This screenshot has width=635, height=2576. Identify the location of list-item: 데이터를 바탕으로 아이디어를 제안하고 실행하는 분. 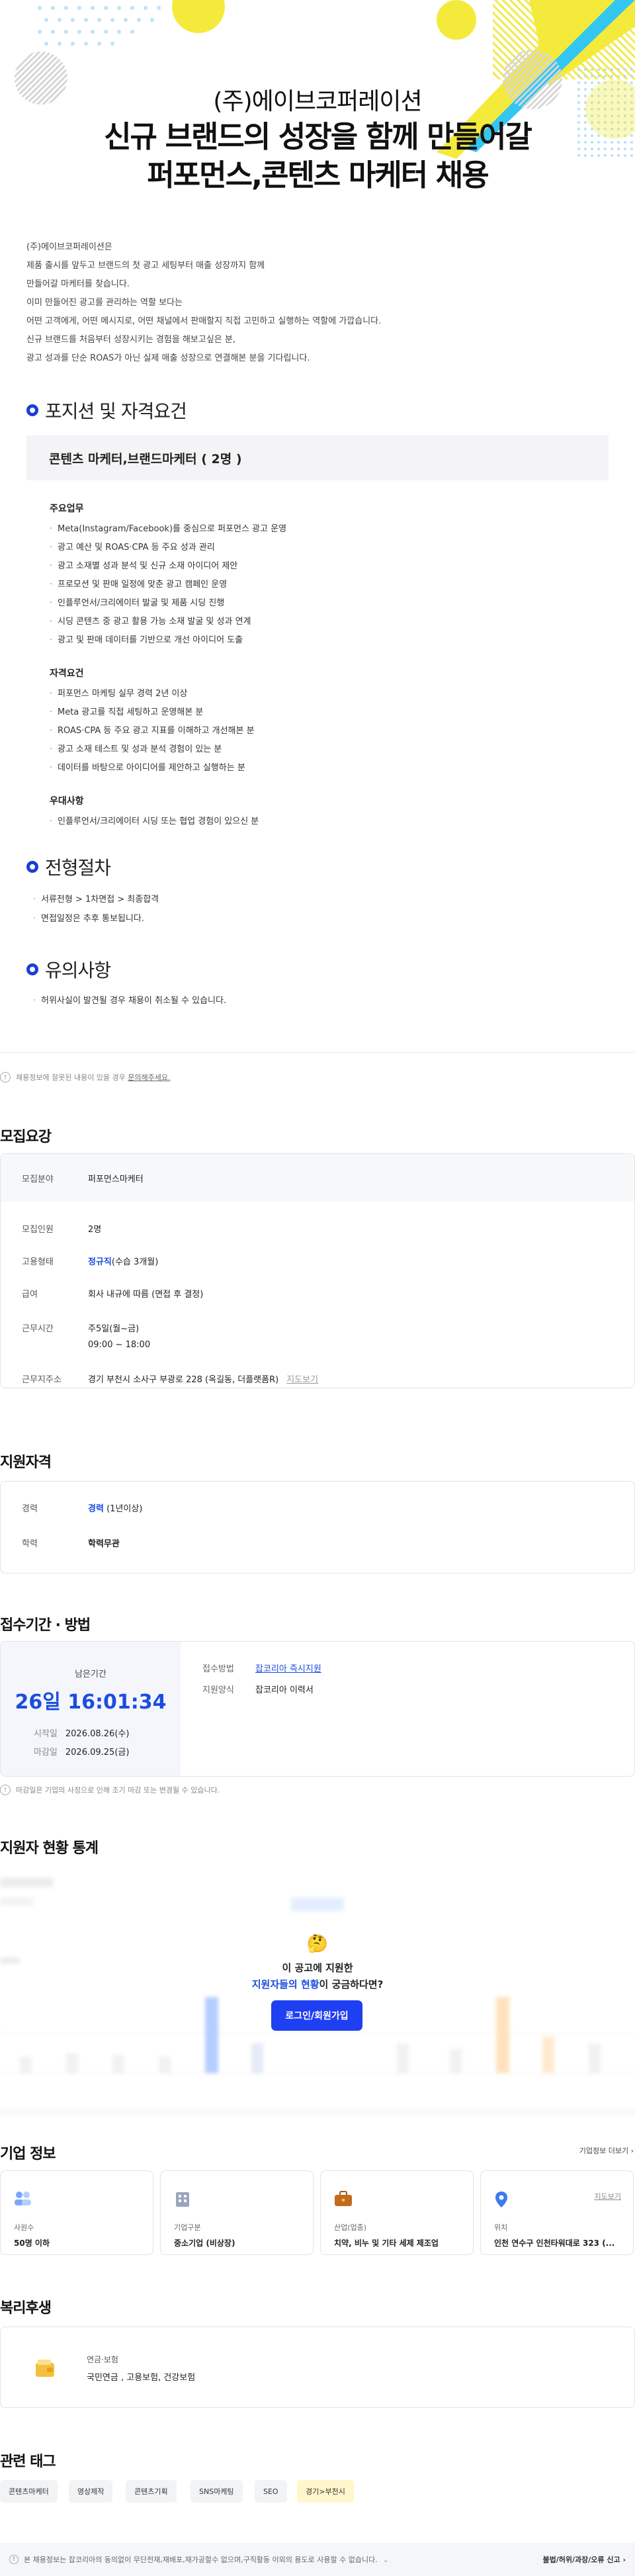
(152, 768).